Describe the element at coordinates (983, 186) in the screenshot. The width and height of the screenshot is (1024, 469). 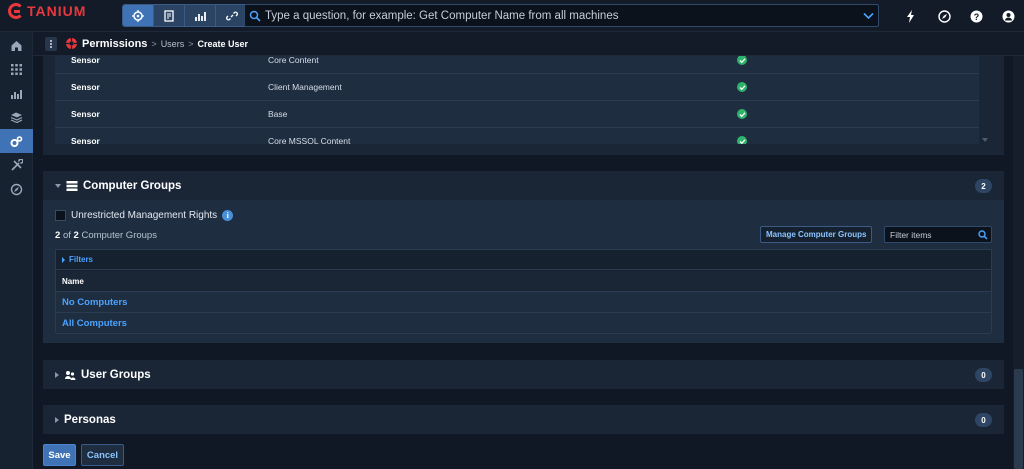
I see `count-badge: 2` at that location.